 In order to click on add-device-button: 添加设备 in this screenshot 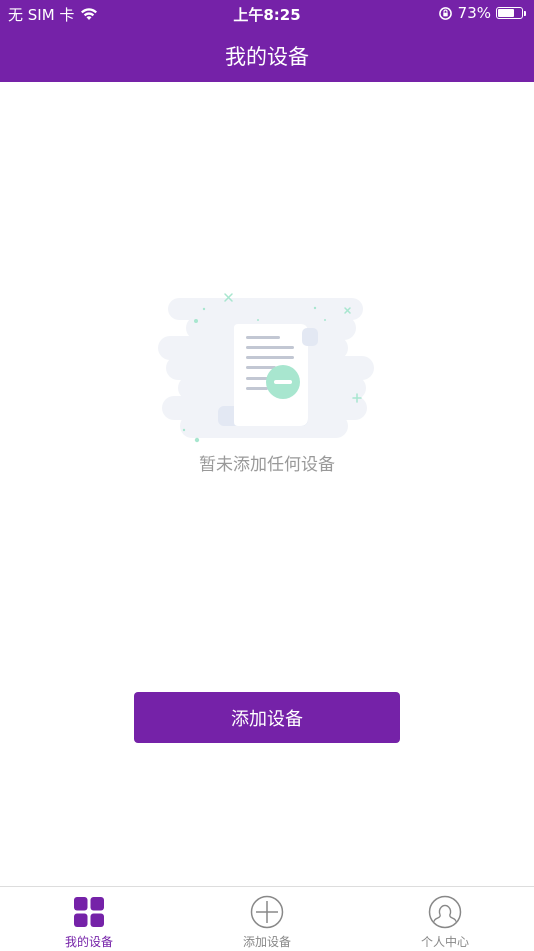, I will do `click(267, 717)`.